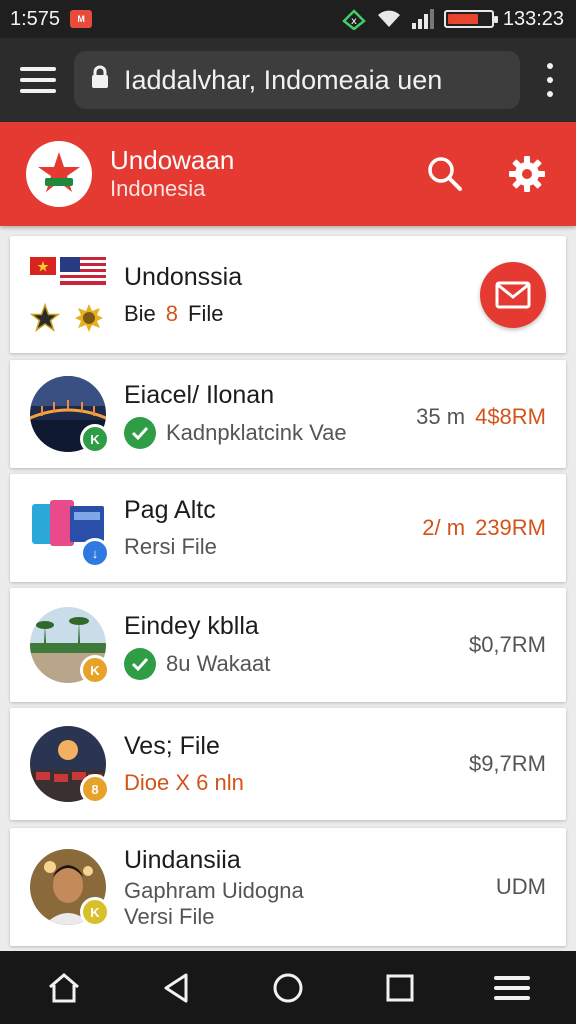  Describe the element at coordinates (140, 313) in the screenshot. I see `item-subtitle-prefix: Bie` at that location.